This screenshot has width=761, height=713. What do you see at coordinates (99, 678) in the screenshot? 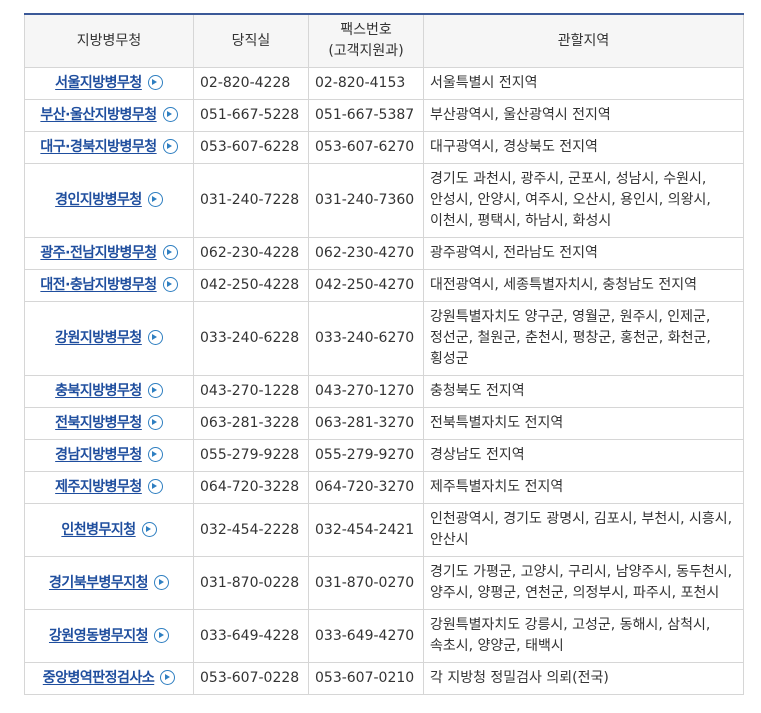
I see `office-link: 중앙병역판정검사소` at bounding box center [99, 678].